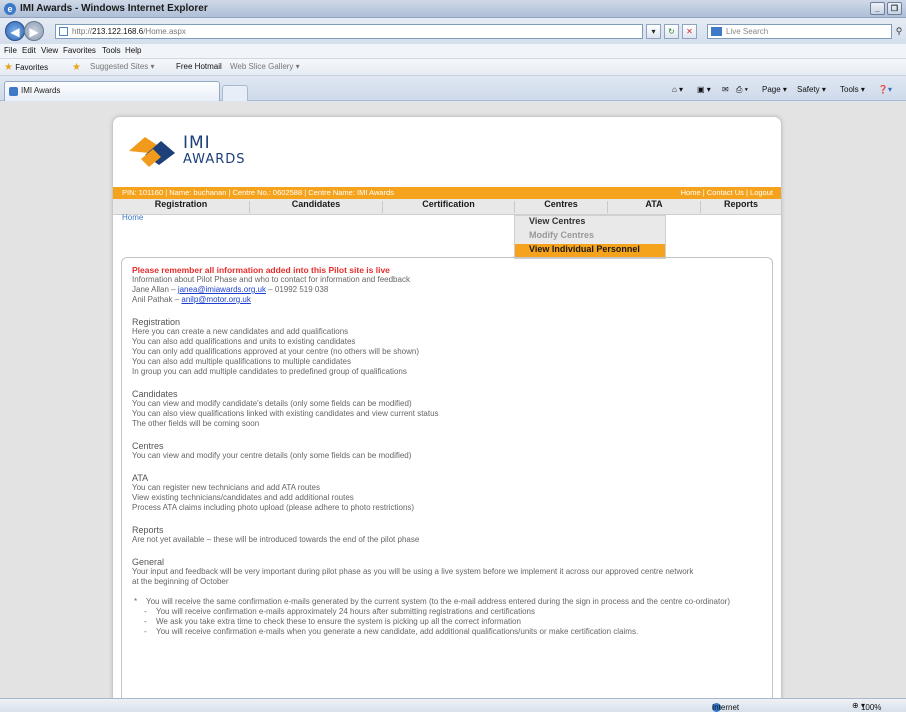  What do you see at coordinates (10, 50) in the screenshot?
I see `menu-file: File` at bounding box center [10, 50].